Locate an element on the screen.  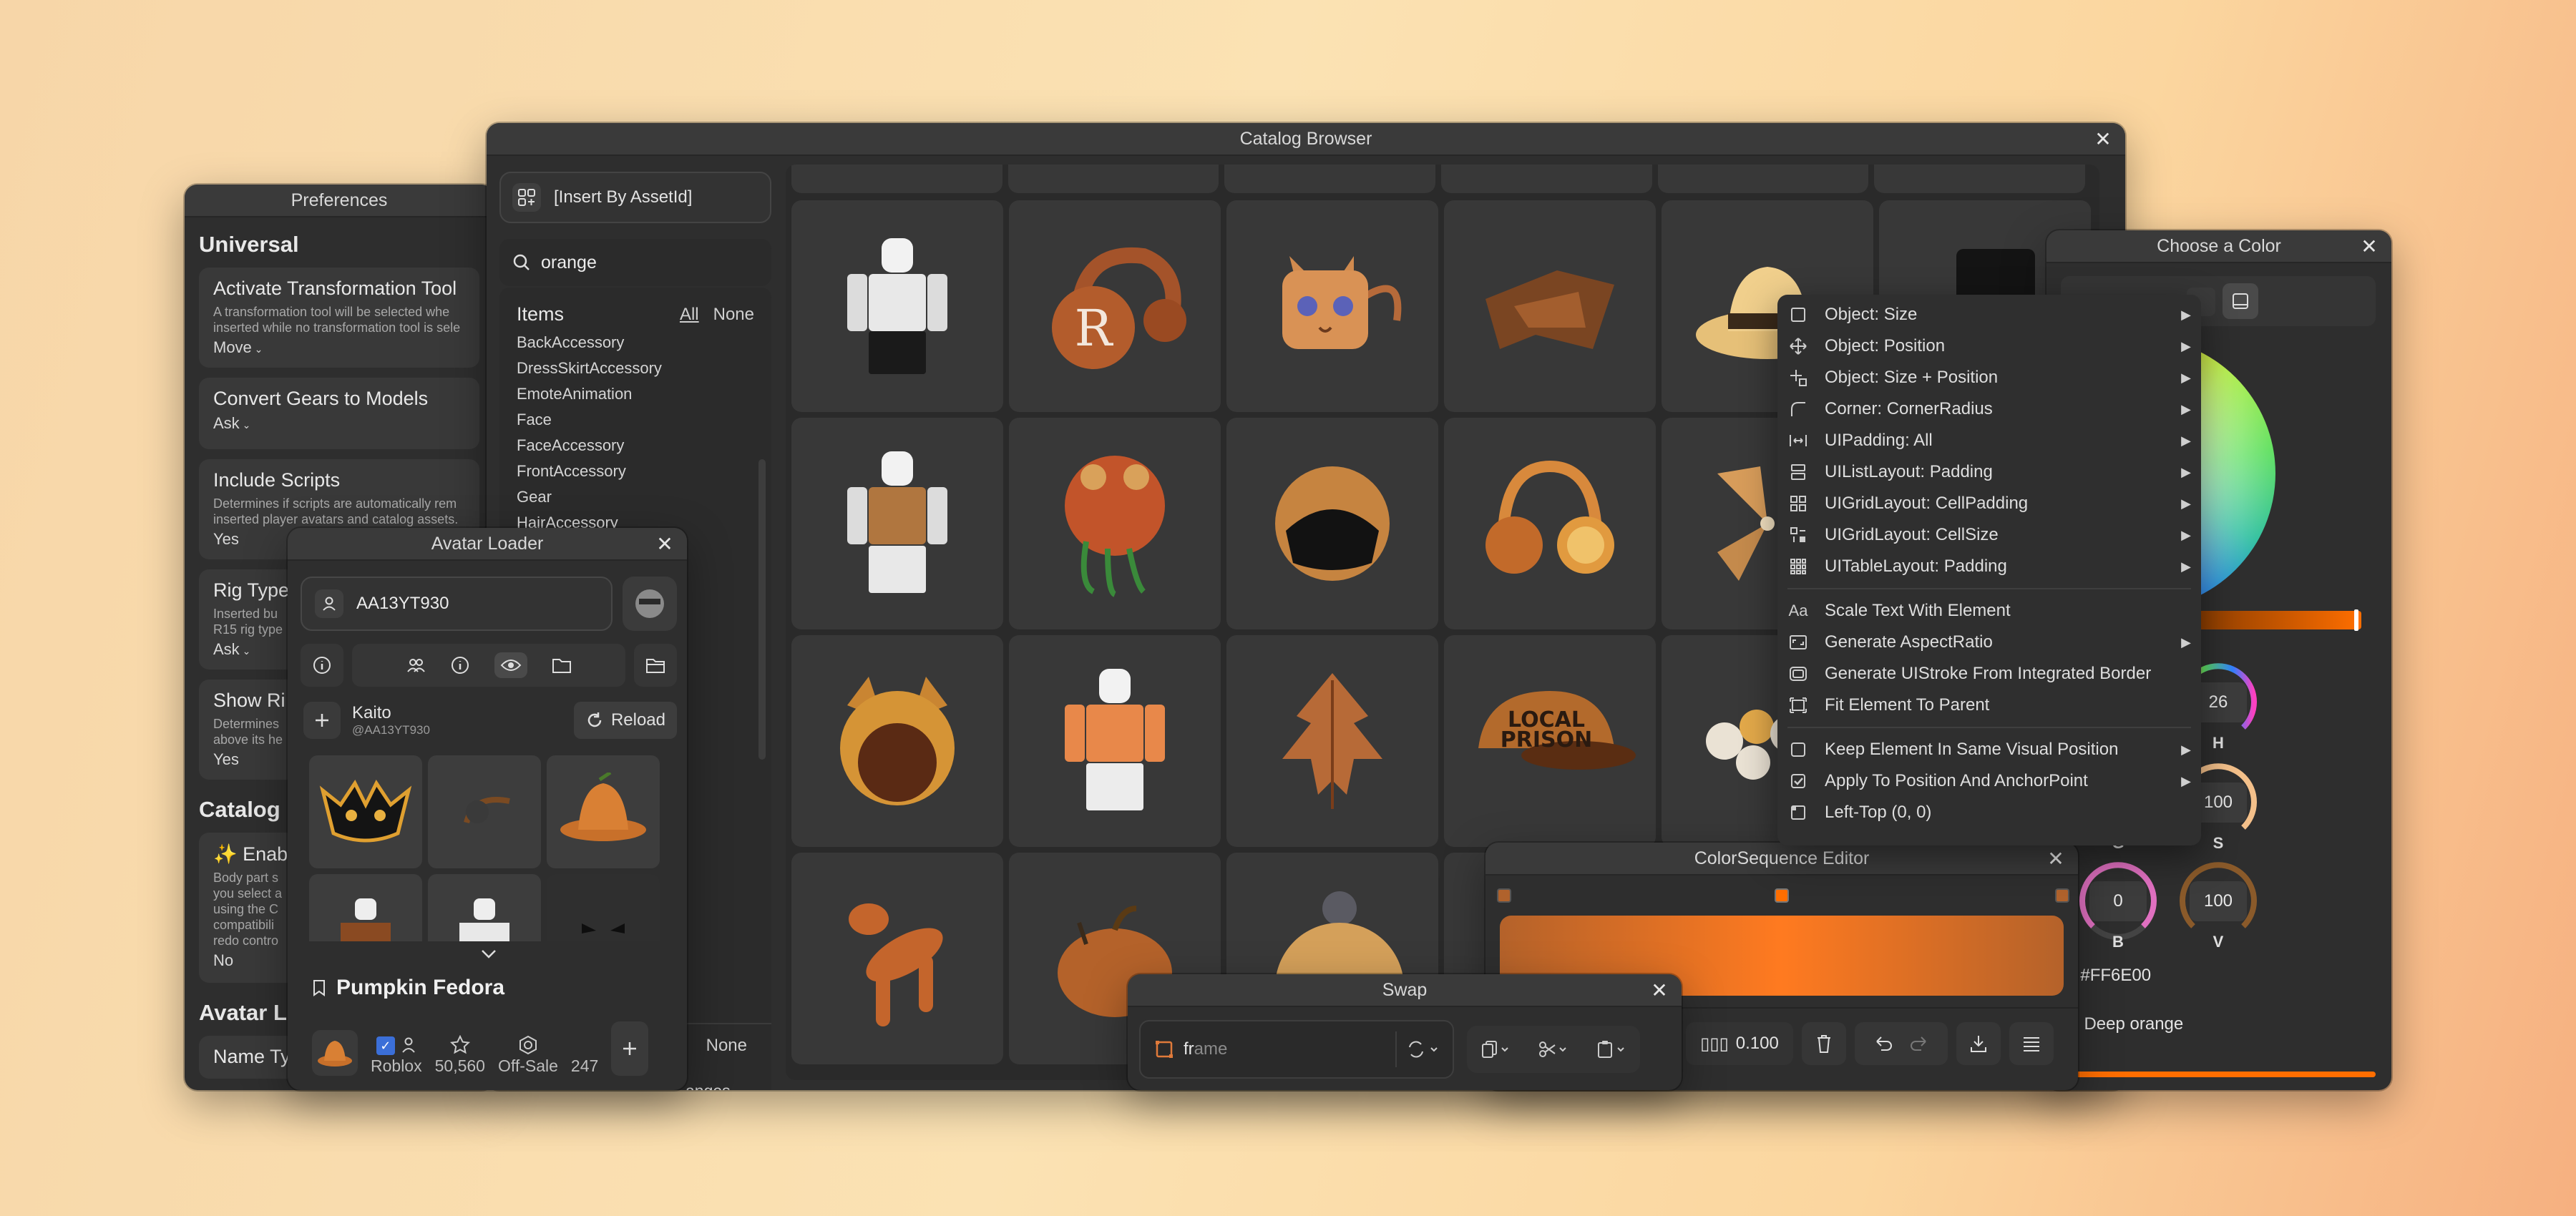
dial-b-value: 0 is located at coordinates (2118, 901).